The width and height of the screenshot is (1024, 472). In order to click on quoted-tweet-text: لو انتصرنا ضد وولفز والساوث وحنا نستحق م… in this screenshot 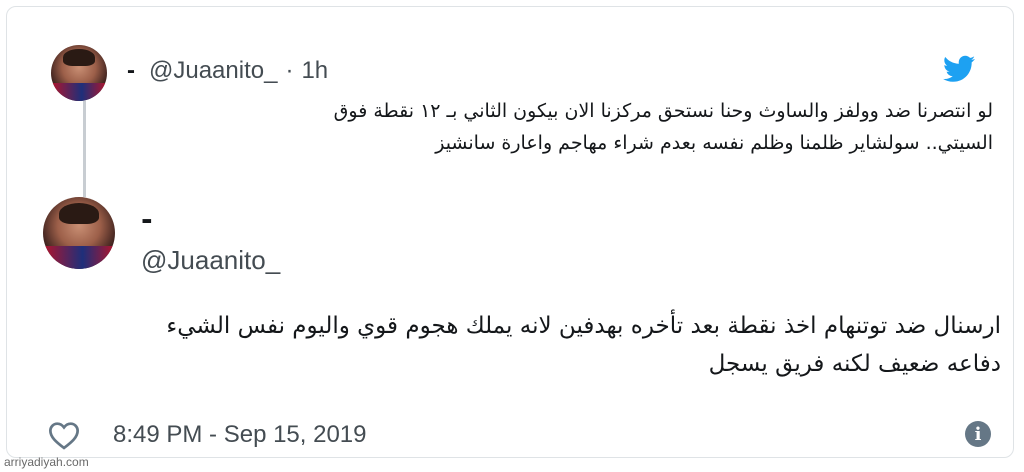, I will do `click(593, 127)`.